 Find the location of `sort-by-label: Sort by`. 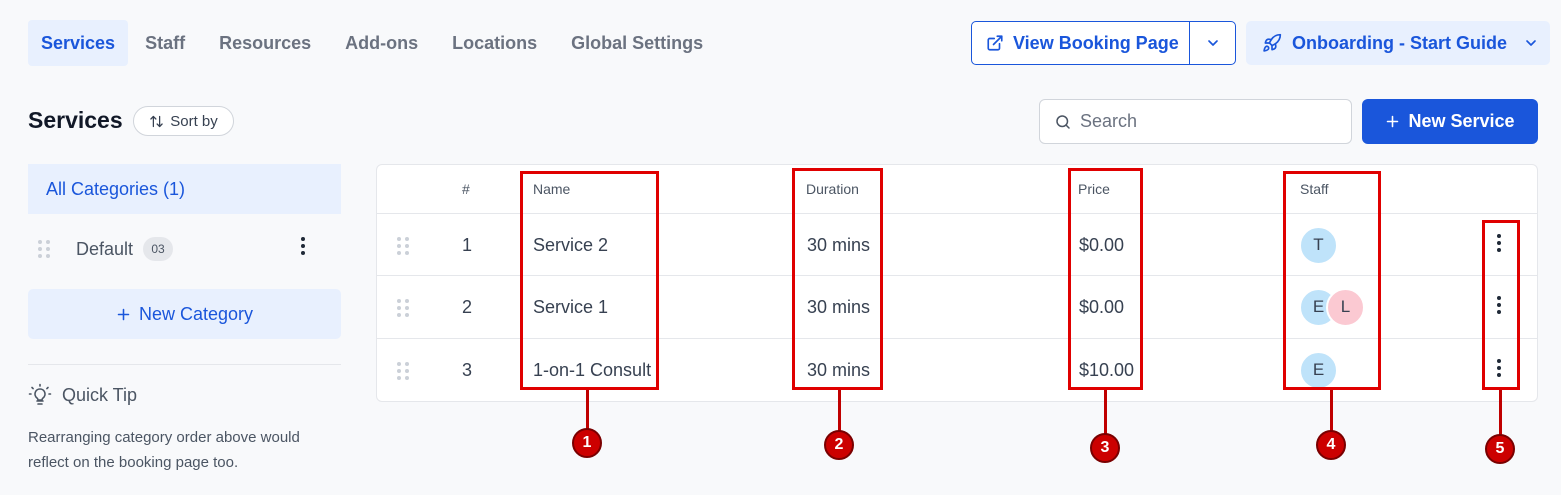

sort-by-label: Sort by is located at coordinates (194, 121).